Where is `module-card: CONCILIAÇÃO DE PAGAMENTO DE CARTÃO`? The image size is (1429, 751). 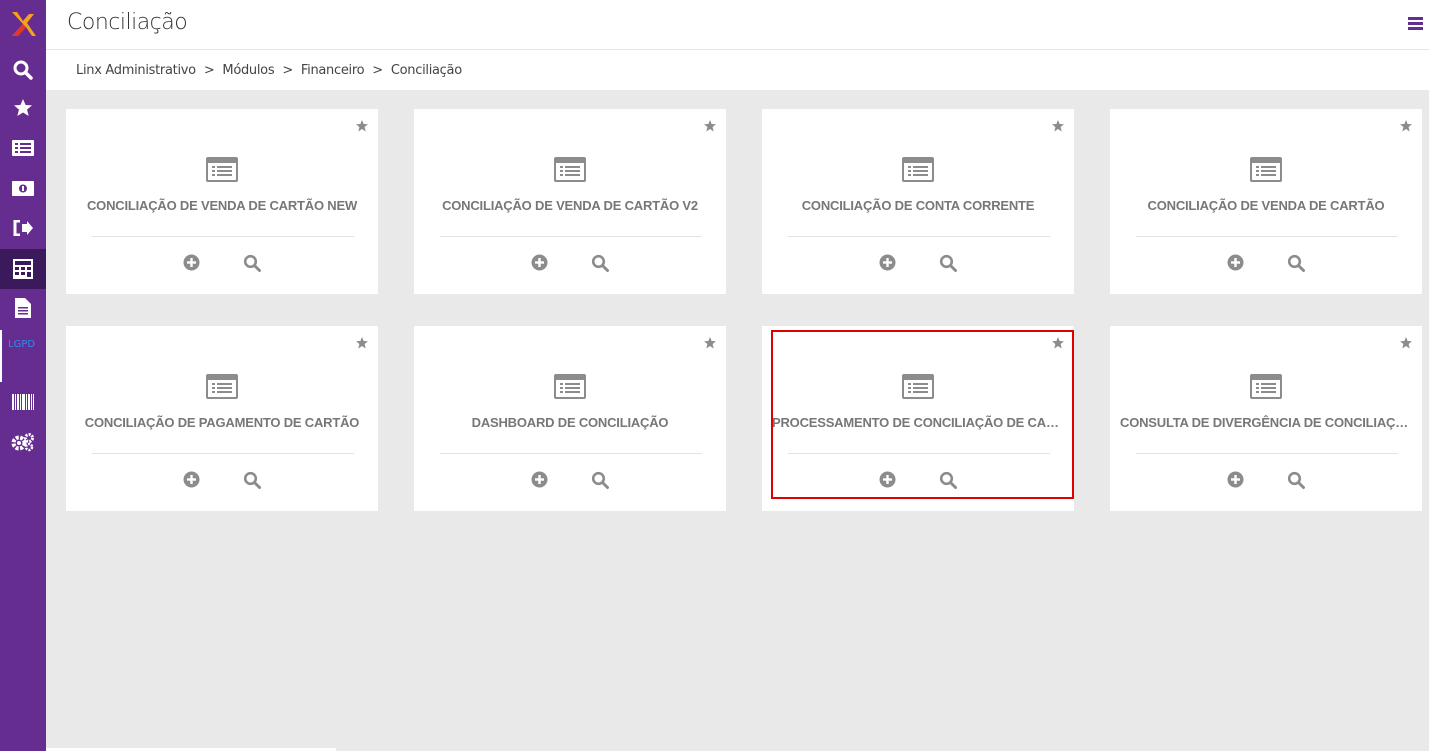
module-card: CONCILIAÇÃO DE PAGAMENTO DE CARTÃO is located at coordinates (222, 418).